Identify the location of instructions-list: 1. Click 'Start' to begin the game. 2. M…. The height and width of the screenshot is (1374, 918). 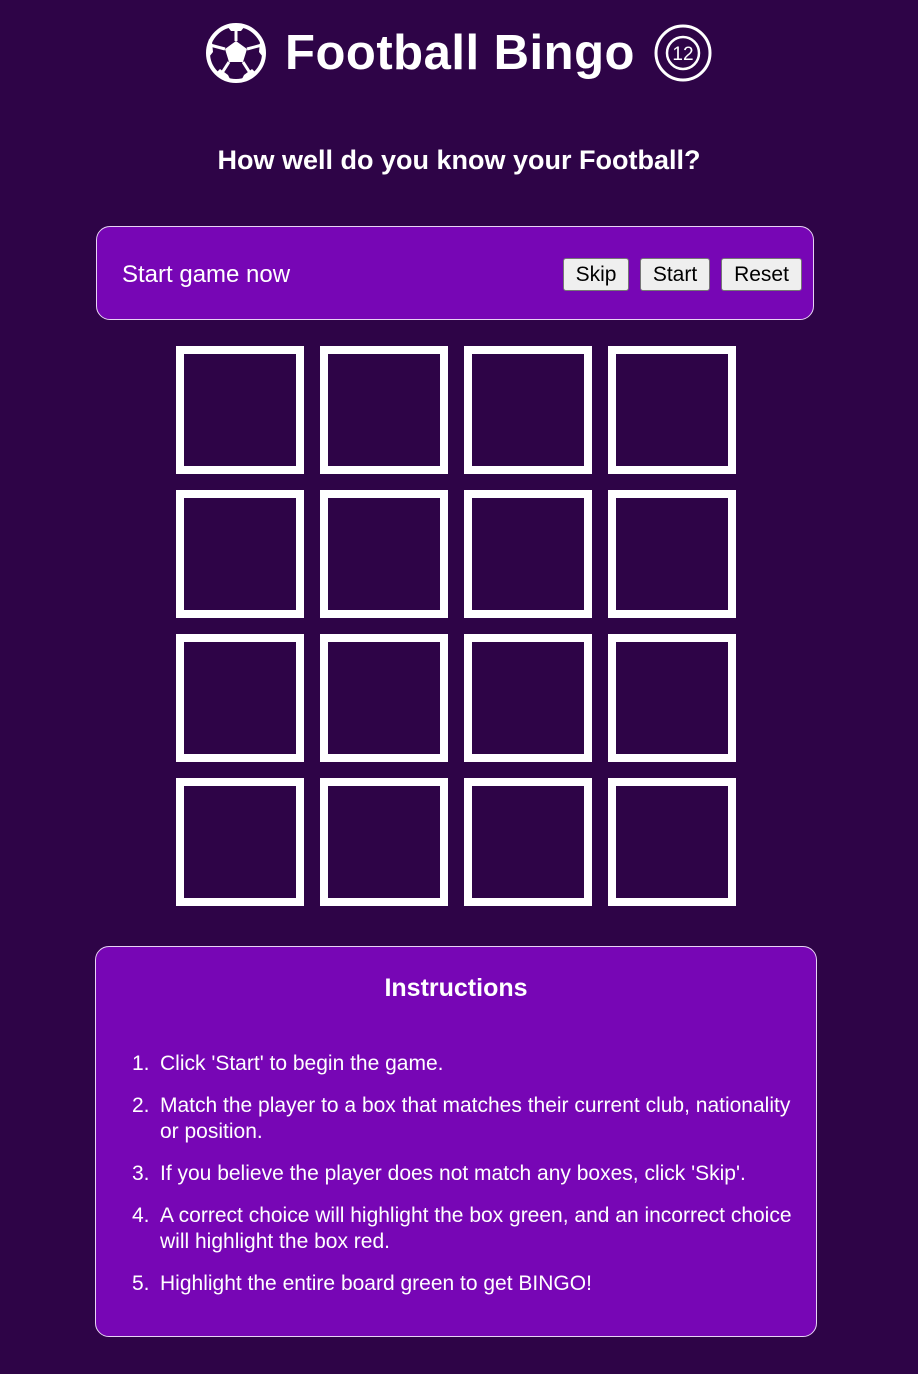
(466, 1182).